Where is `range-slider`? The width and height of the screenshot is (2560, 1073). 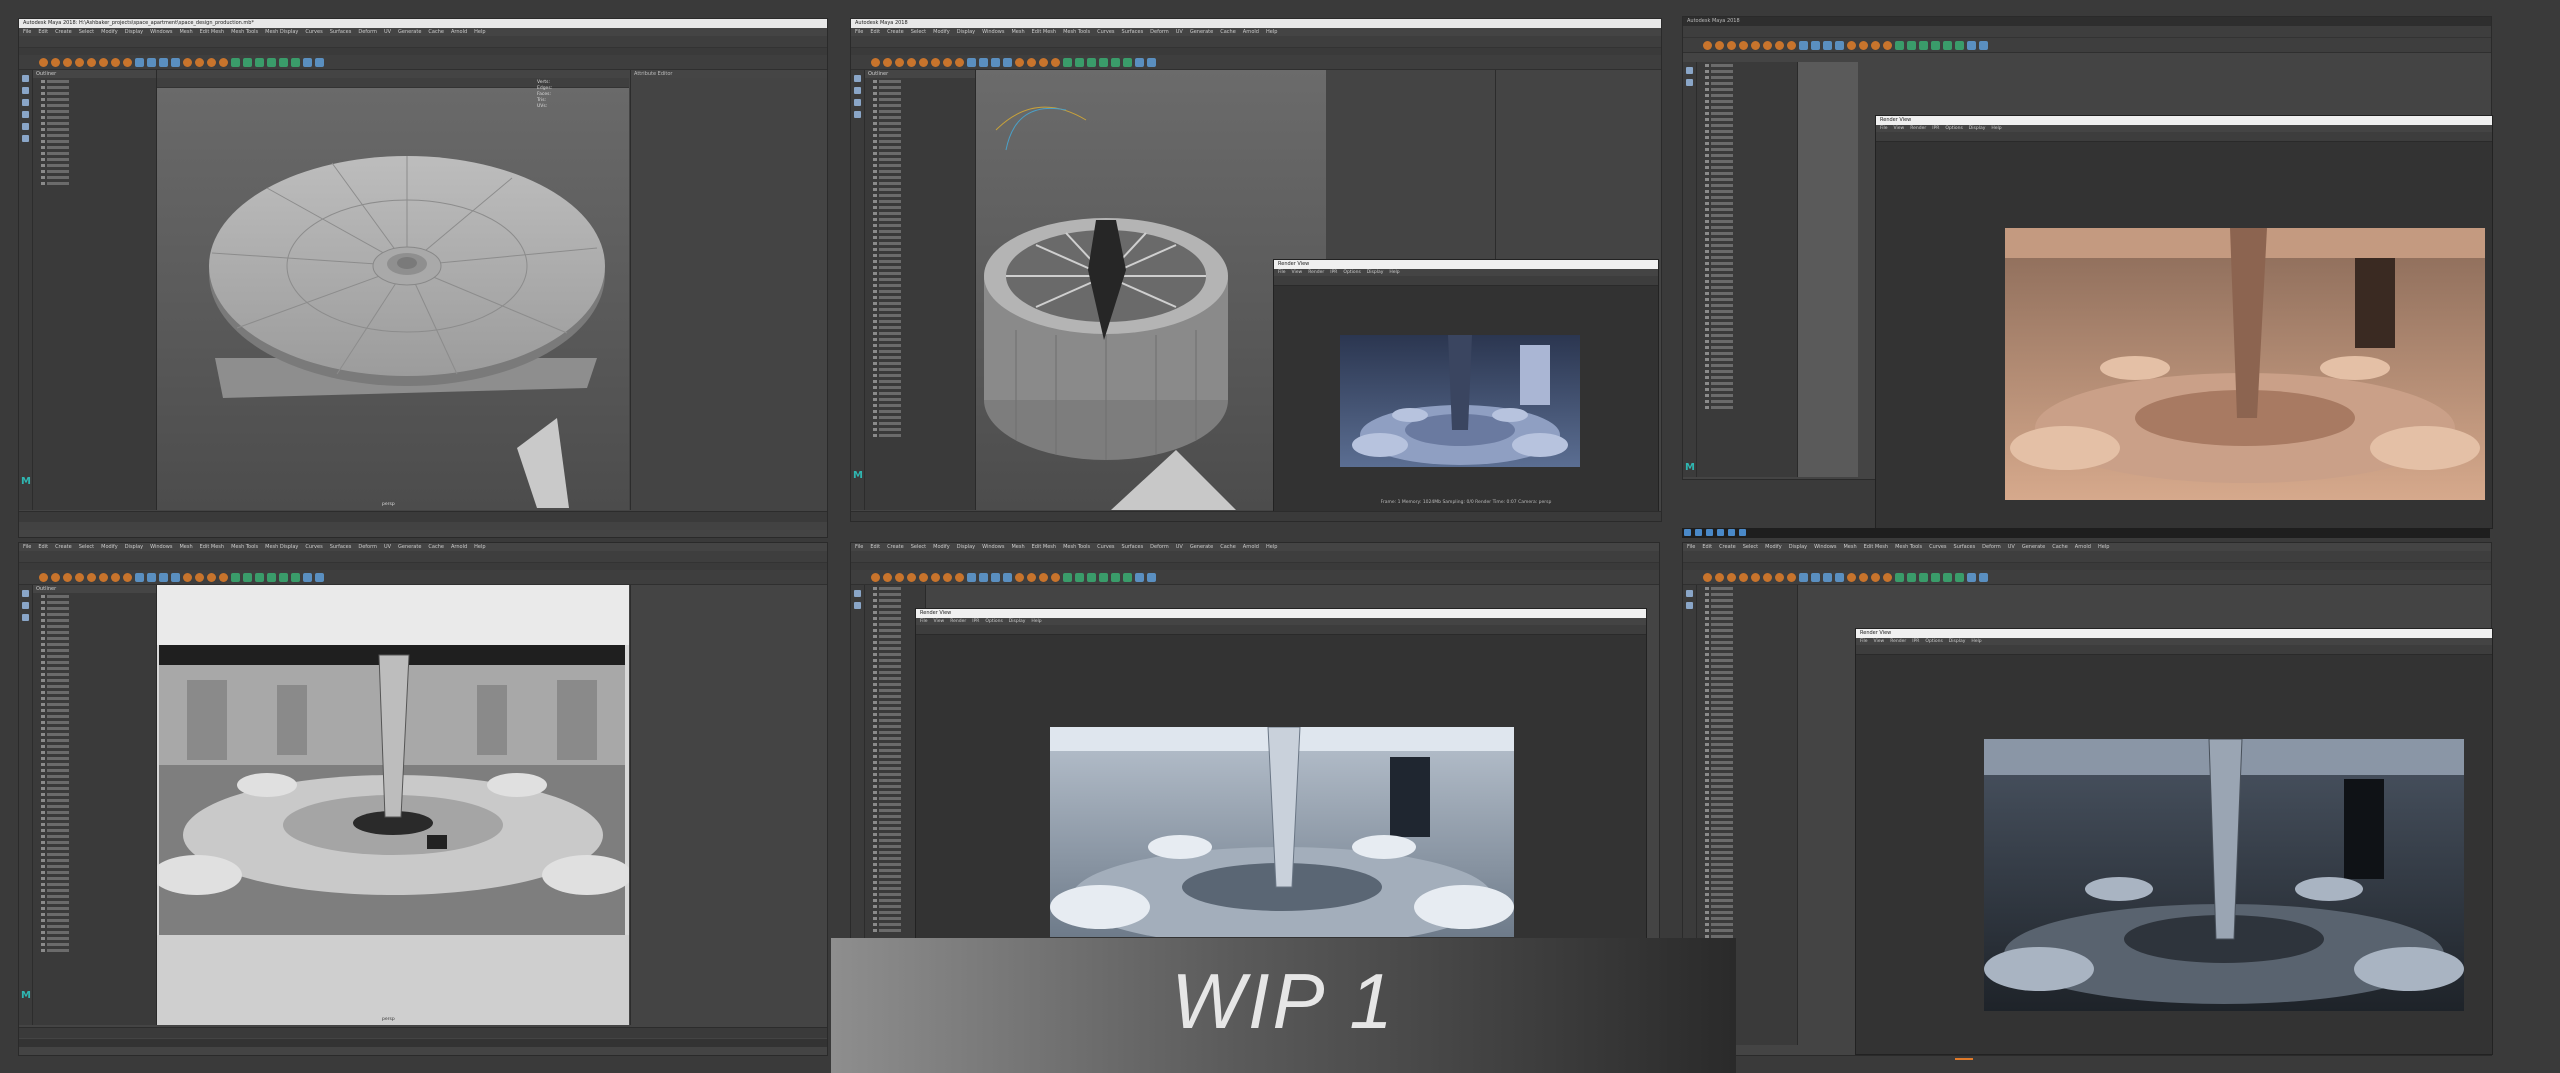
range-slider is located at coordinates (423, 526).